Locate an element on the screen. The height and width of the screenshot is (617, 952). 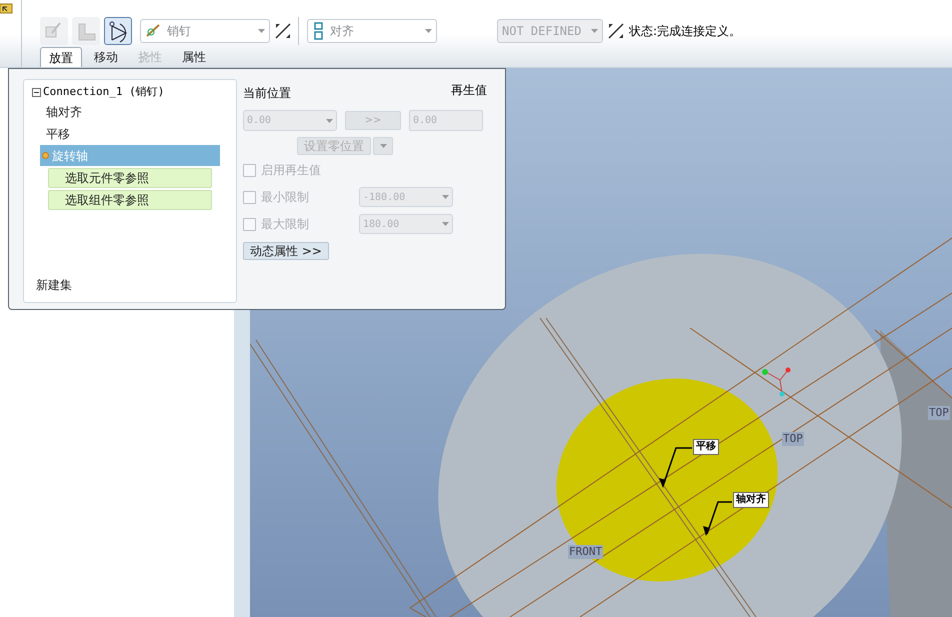
dropdown-button is located at coordinates (383, 146).